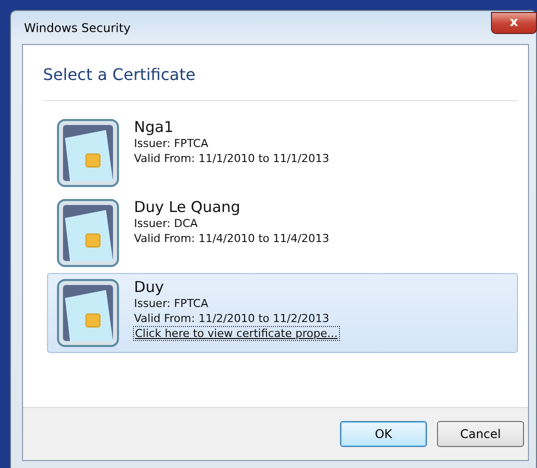  What do you see at coordinates (149, 287) in the screenshot?
I see `certificate-name: Duy` at bounding box center [149, 287].